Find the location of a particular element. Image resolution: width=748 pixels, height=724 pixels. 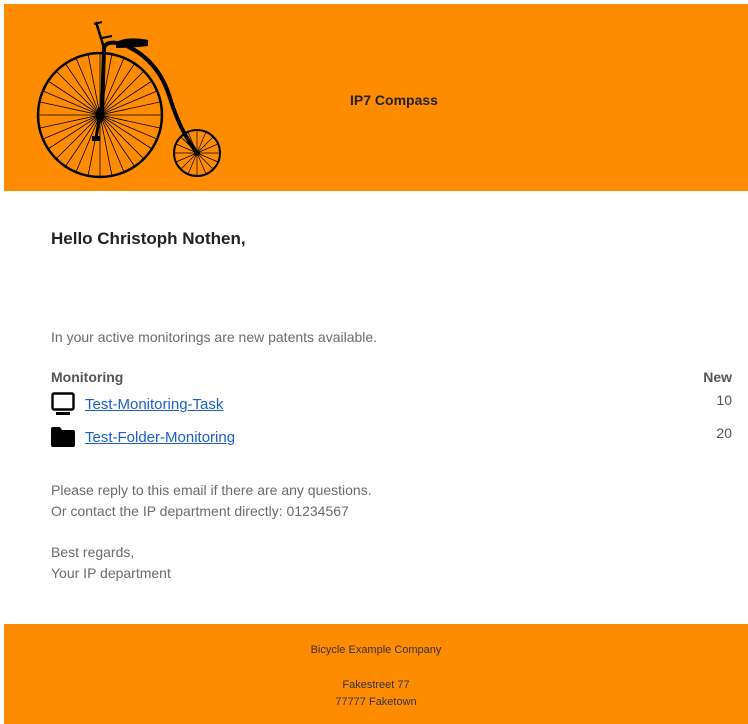

new-count: 20 is located at coordinates (724, 433).